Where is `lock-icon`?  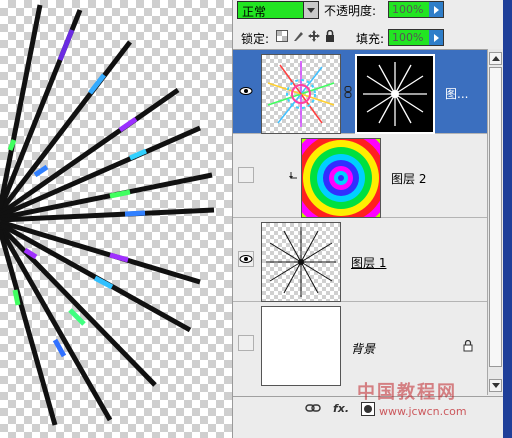 lock-icon is located at coordinates (468, 346).